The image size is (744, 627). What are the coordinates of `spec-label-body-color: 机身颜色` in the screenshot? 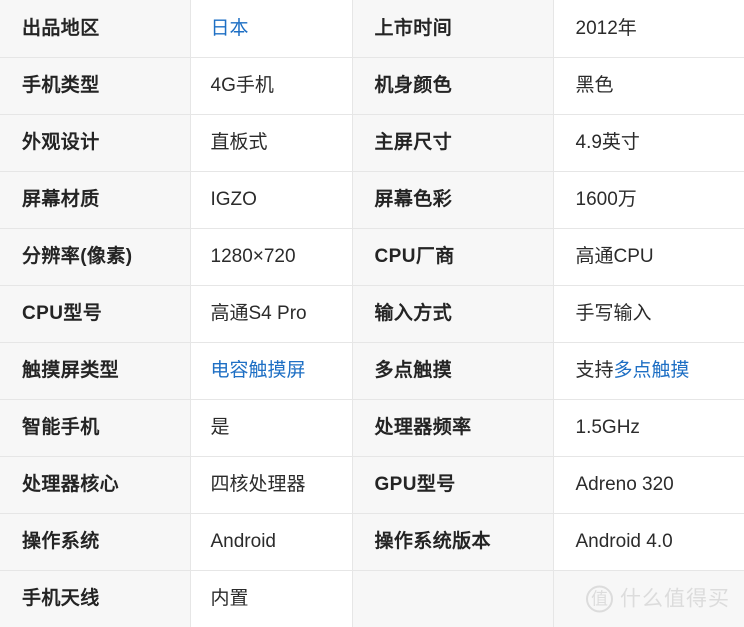 It's located at (453, 86).